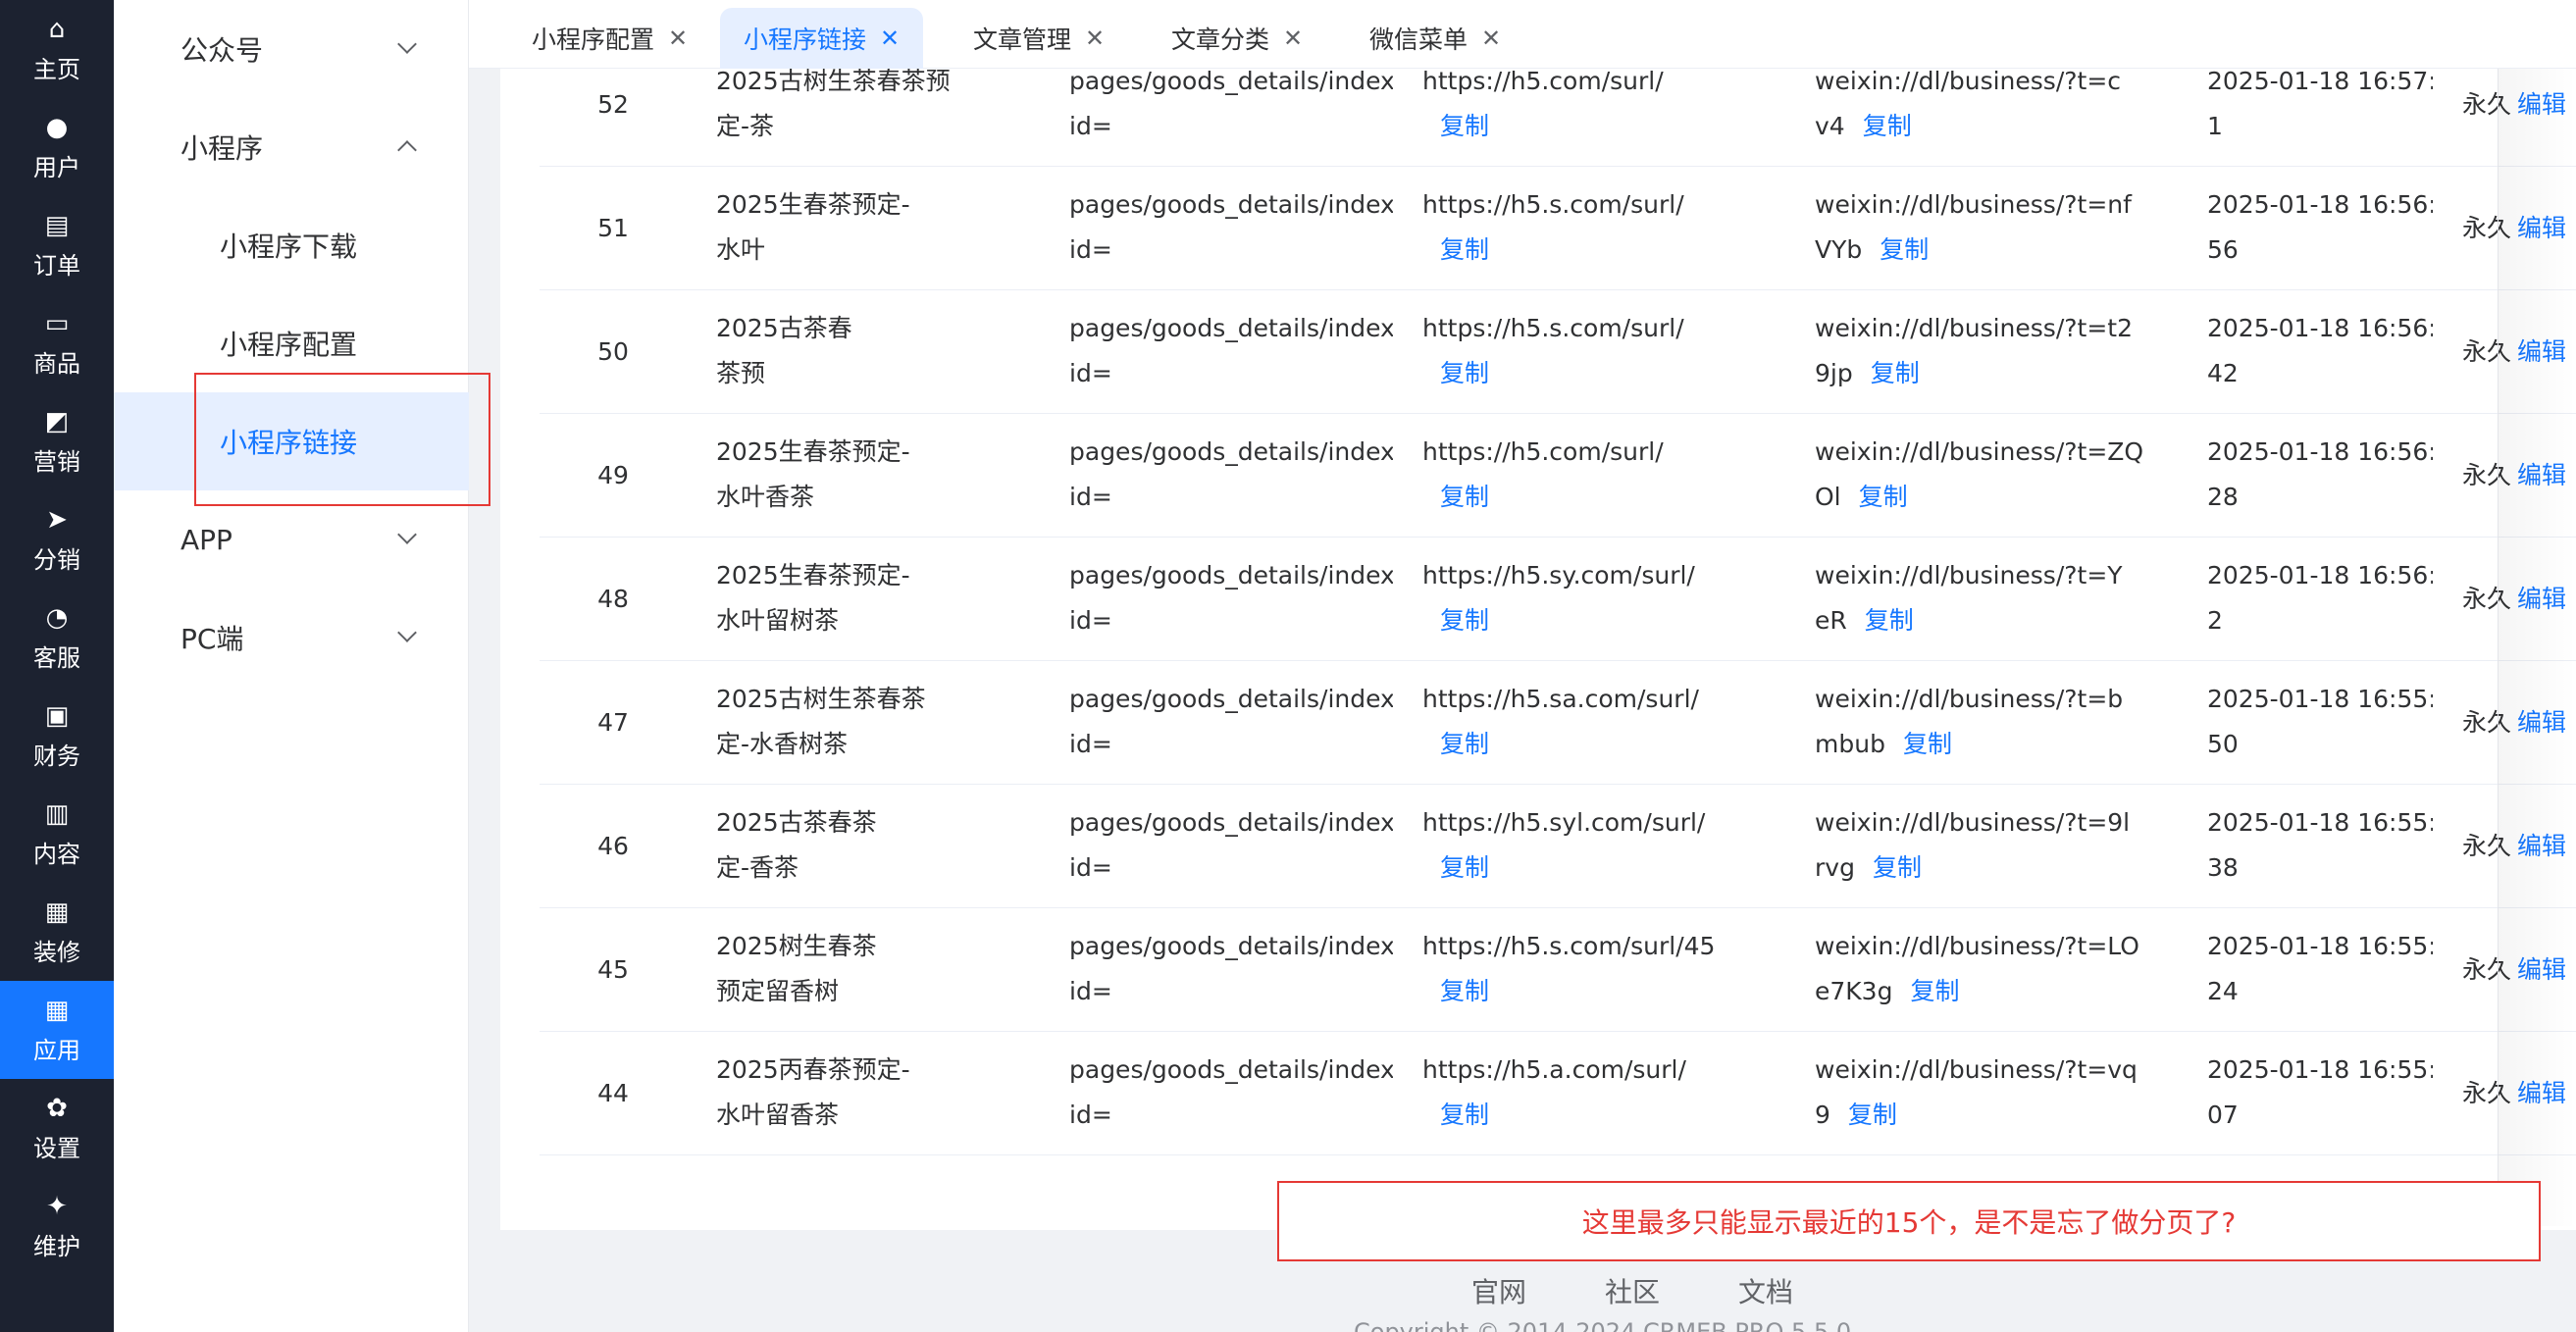 Image resolution: width=2576 pixels, height=1332 pixels. What do you see at coordinates (1632, 1290) in the screenshot?
I see `footer-link-community: 社区` at bounding box center [1632, 1290].